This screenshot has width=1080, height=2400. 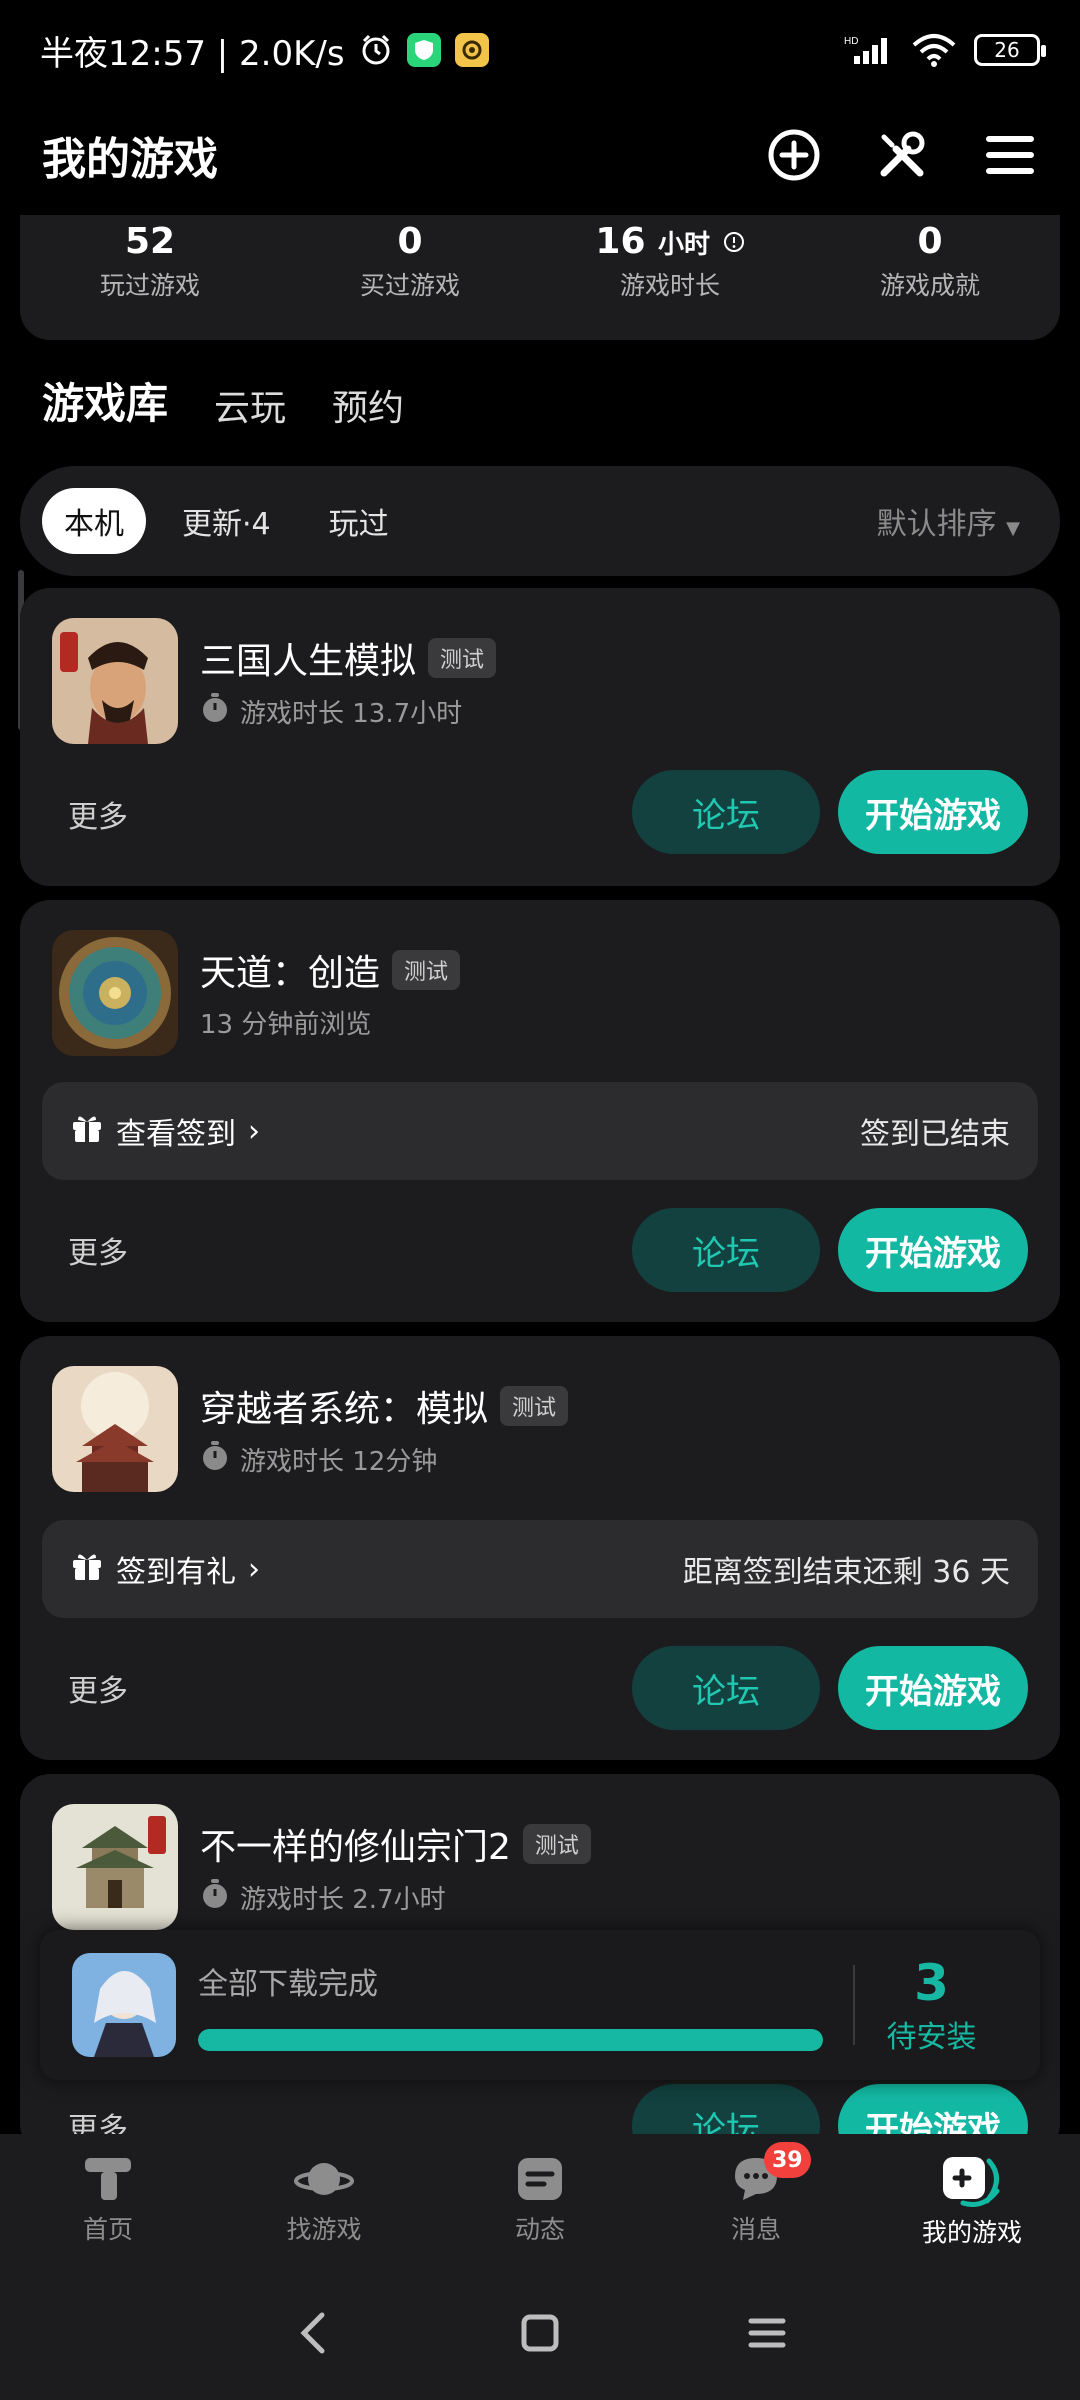 What do you see at coordinates (971, 2182) in the screenshot?
I see `gamepad-icon` at bounding box center [971, 2182].